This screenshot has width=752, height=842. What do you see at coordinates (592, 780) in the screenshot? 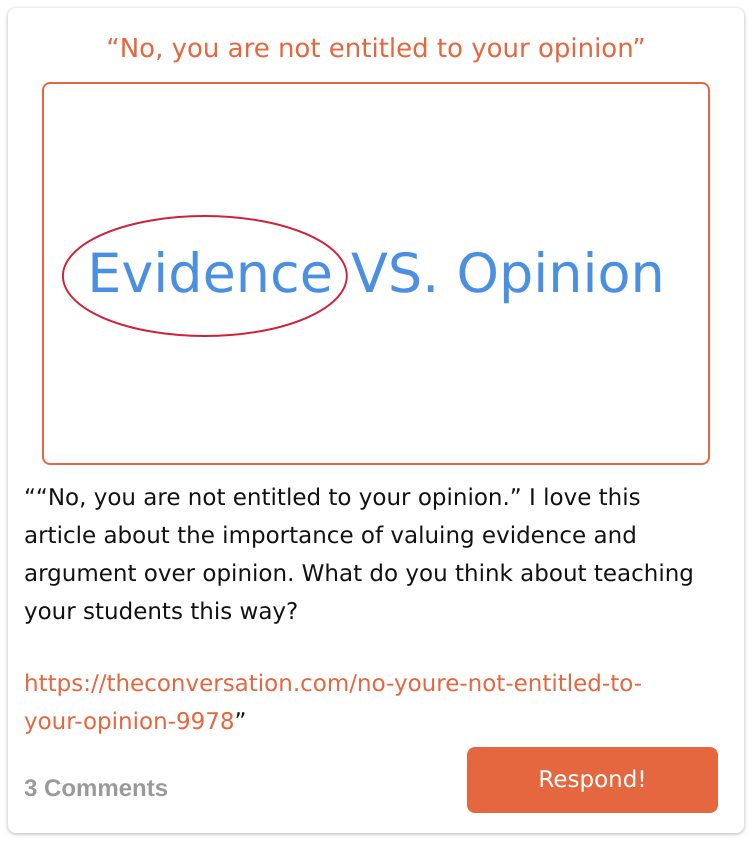
I see `respond-button: Respond!` at bounding box center [592, 780].